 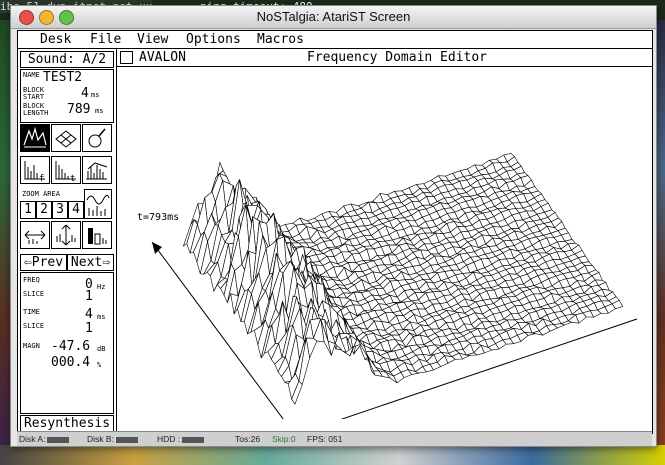 I want to click on editor-sound-name: AVALON, so click(x=162, y=57).